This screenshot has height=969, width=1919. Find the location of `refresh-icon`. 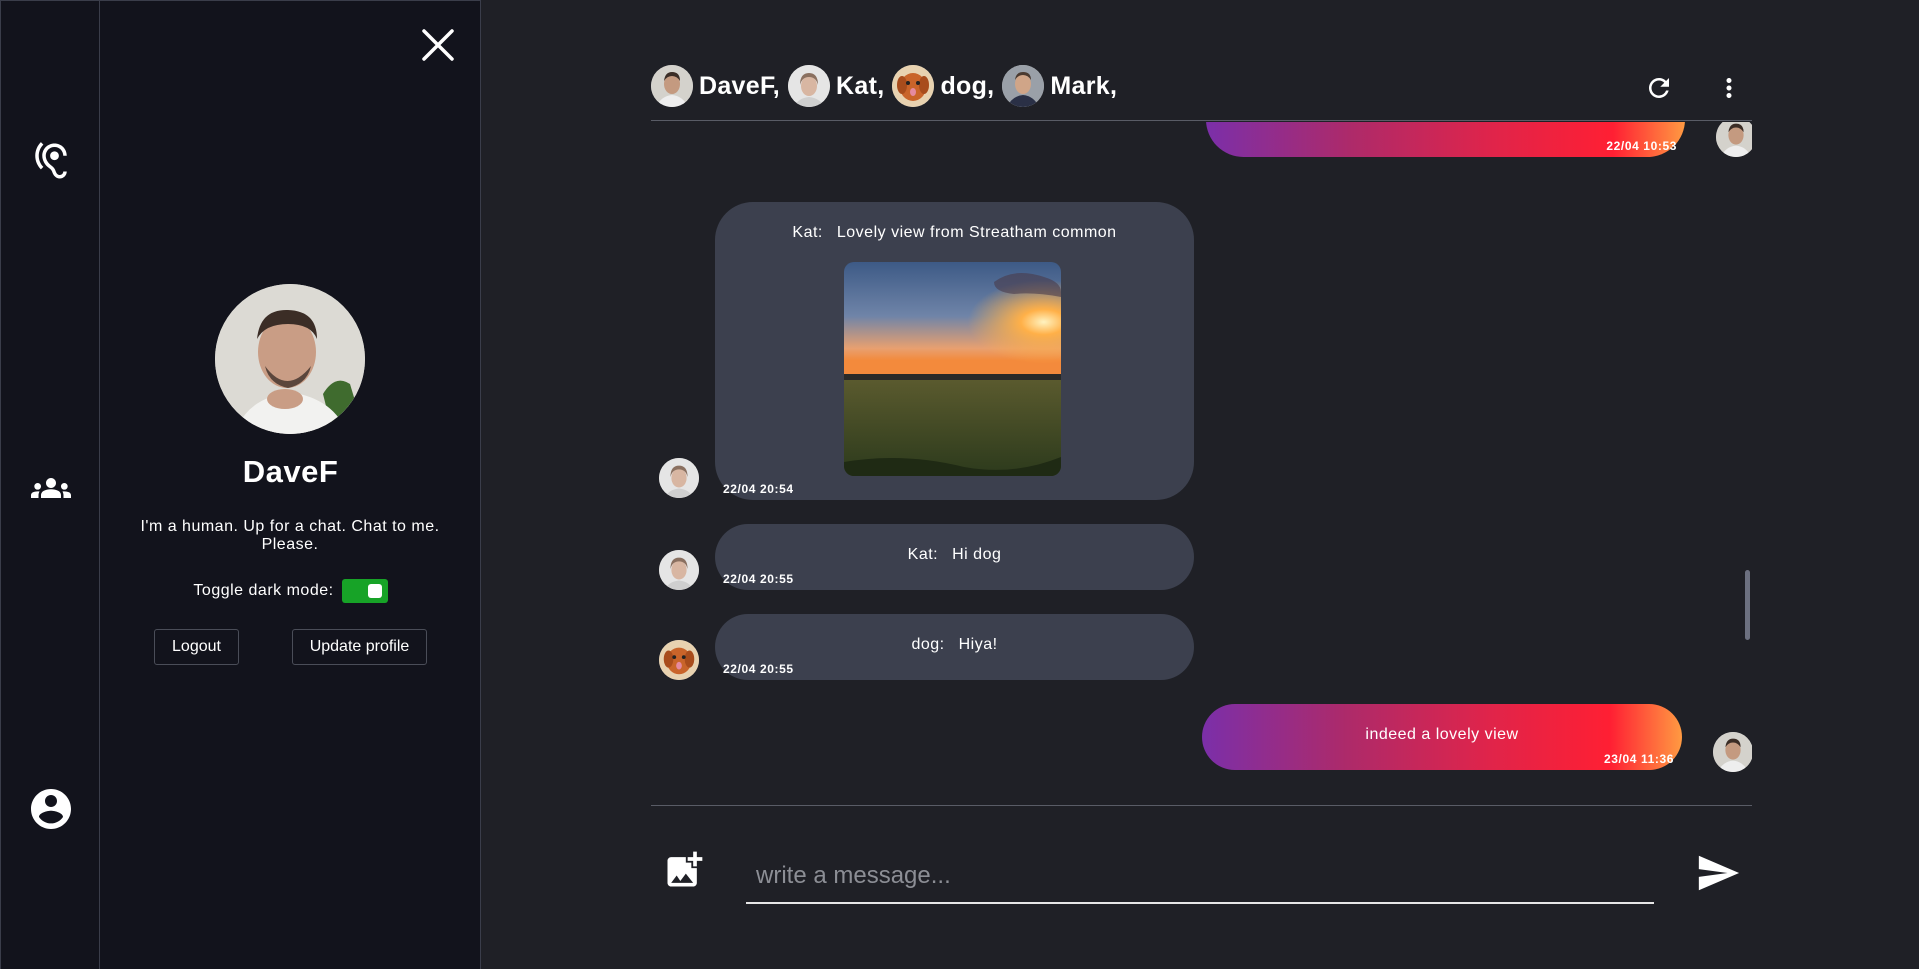

refresh-icon is located at coordinates (1659, 90).